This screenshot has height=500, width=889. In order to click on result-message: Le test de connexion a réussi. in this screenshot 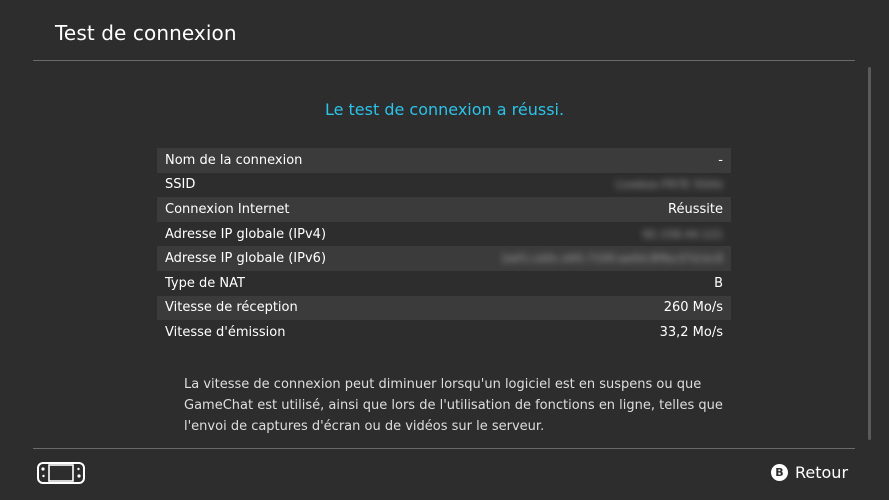, I will do `click(444, 109)`.